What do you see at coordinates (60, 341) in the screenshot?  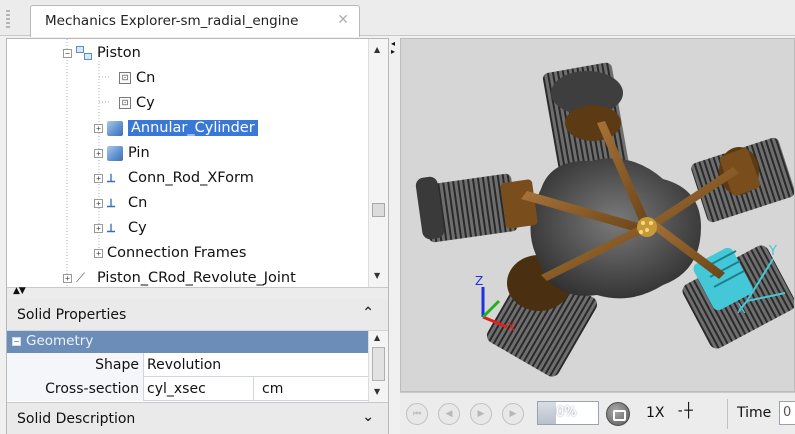 I see `group-title: Geometry` at bounding box center [60, 341].